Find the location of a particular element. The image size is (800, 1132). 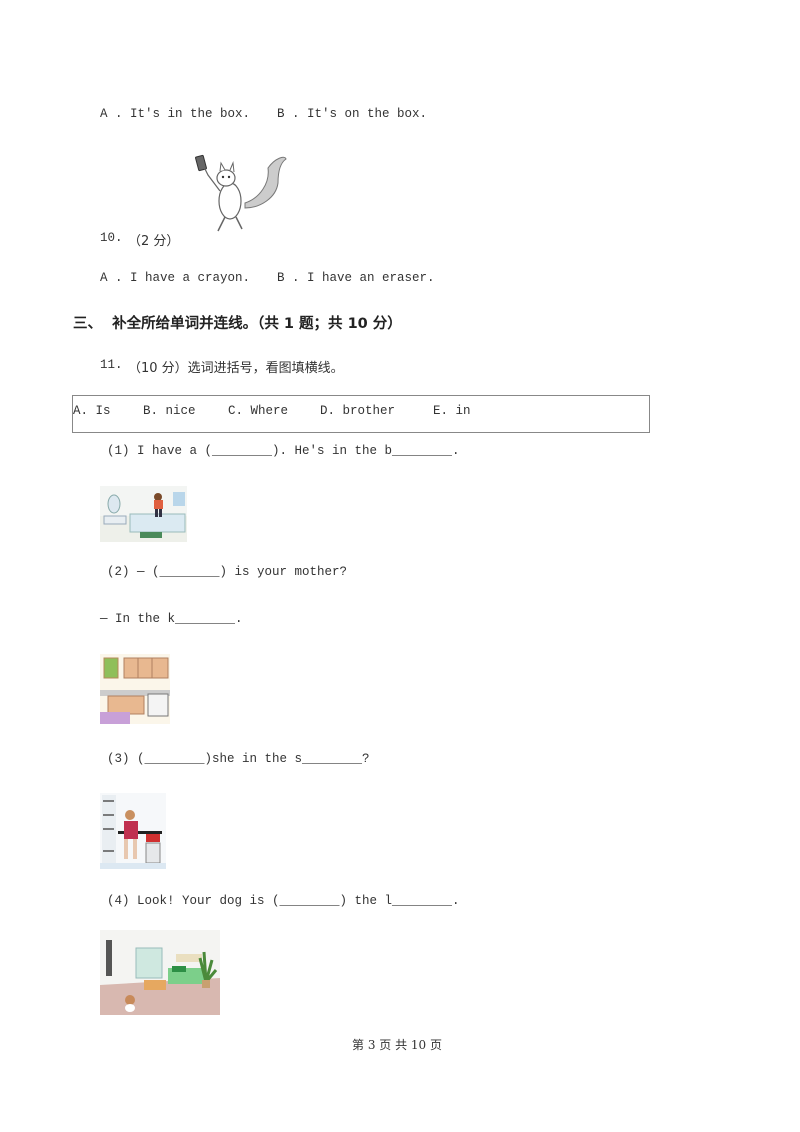

q9-option-b: B . It's on the box. is located at coordinates (352, 114).